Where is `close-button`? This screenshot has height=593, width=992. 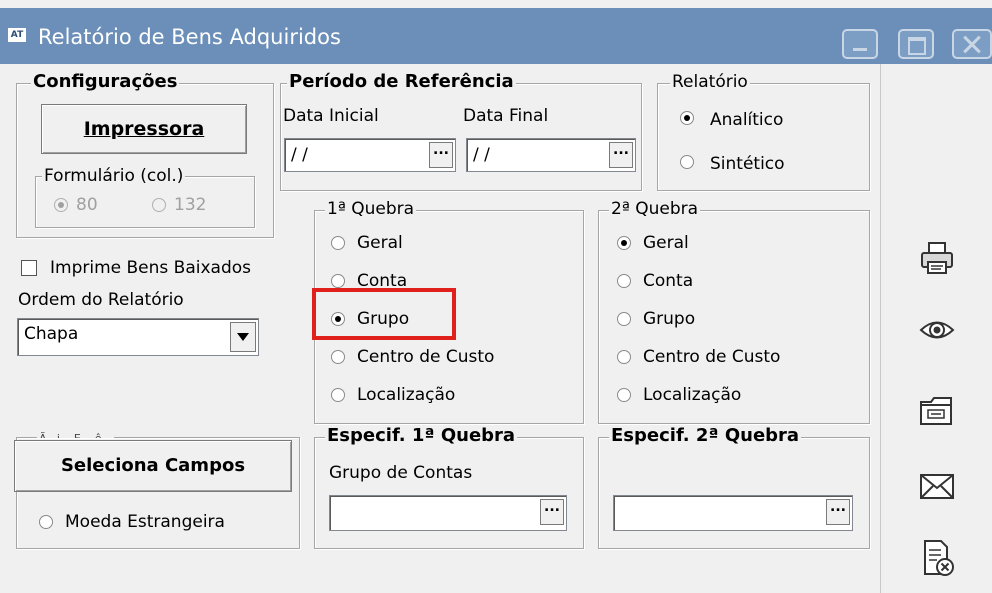
close-button is located at coordinates (972, 44).